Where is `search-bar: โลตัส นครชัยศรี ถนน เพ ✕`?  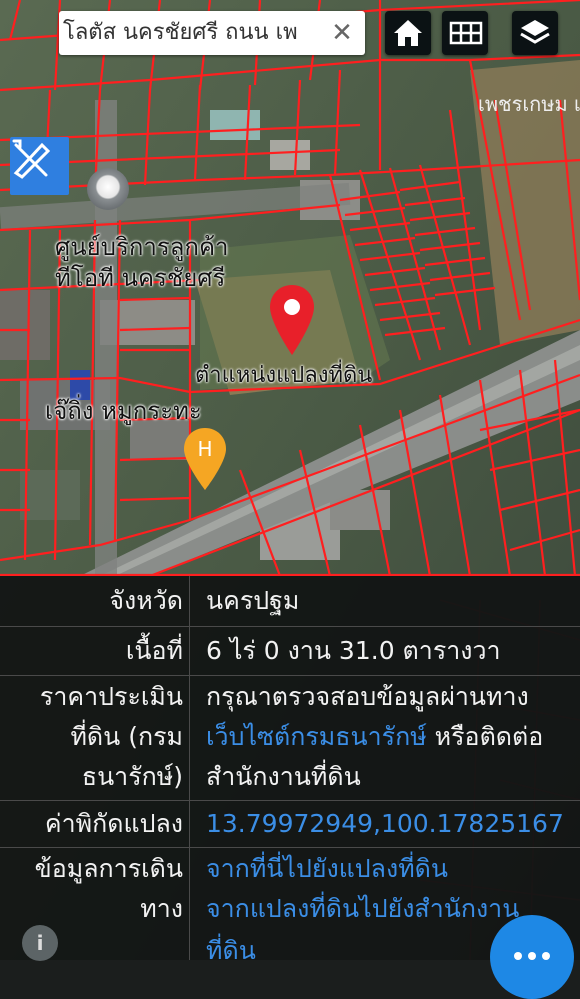
search-bar: โลตัส นครชัยศรี ถนน เพ ✕ is located at coordinates (212, 33).